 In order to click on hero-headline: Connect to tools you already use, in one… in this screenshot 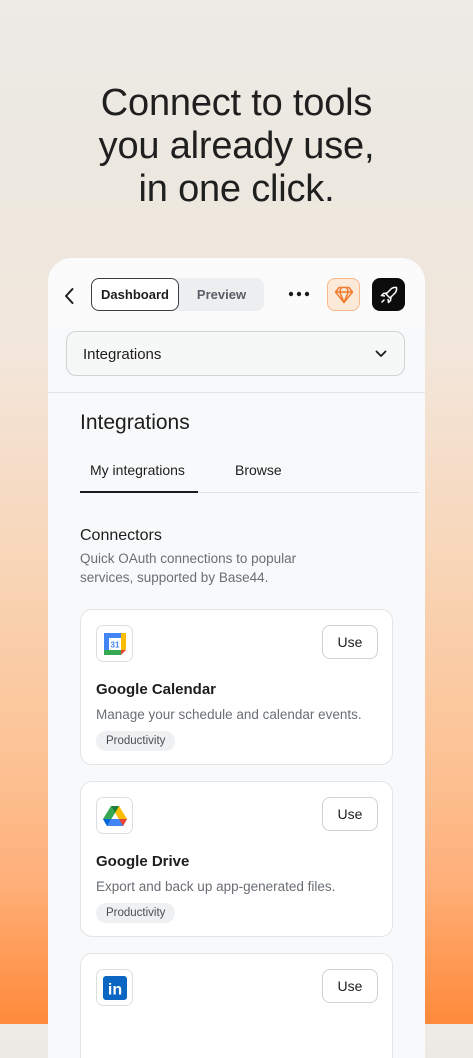, I will do `click(236, 146)`.